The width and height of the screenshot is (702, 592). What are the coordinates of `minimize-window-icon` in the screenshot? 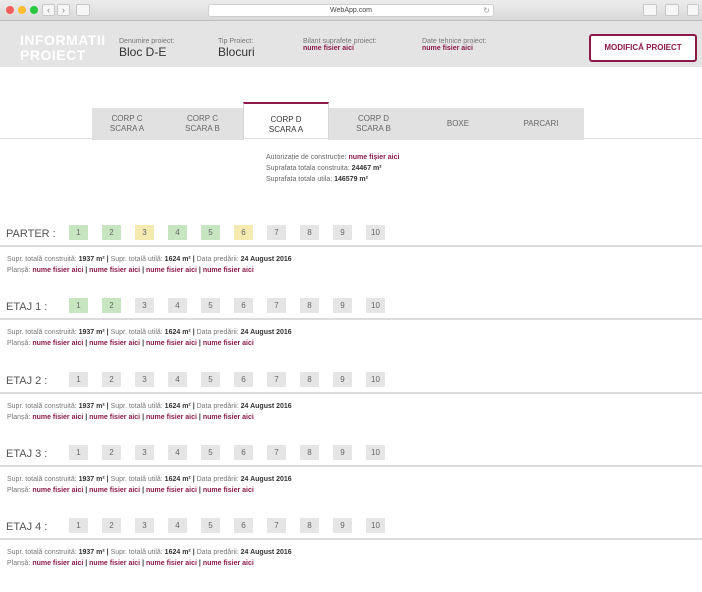 It's located at (22, 10).